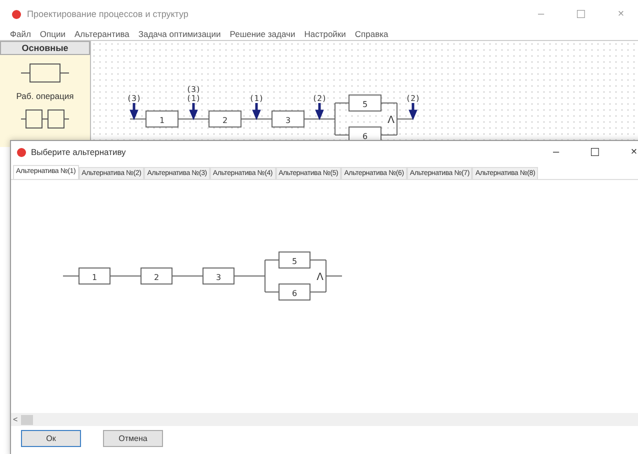  What do you see at coordinates (102, 34) in the screenshot?
I see `menu-item: Альтерантива` at bounding box center [102, 34].